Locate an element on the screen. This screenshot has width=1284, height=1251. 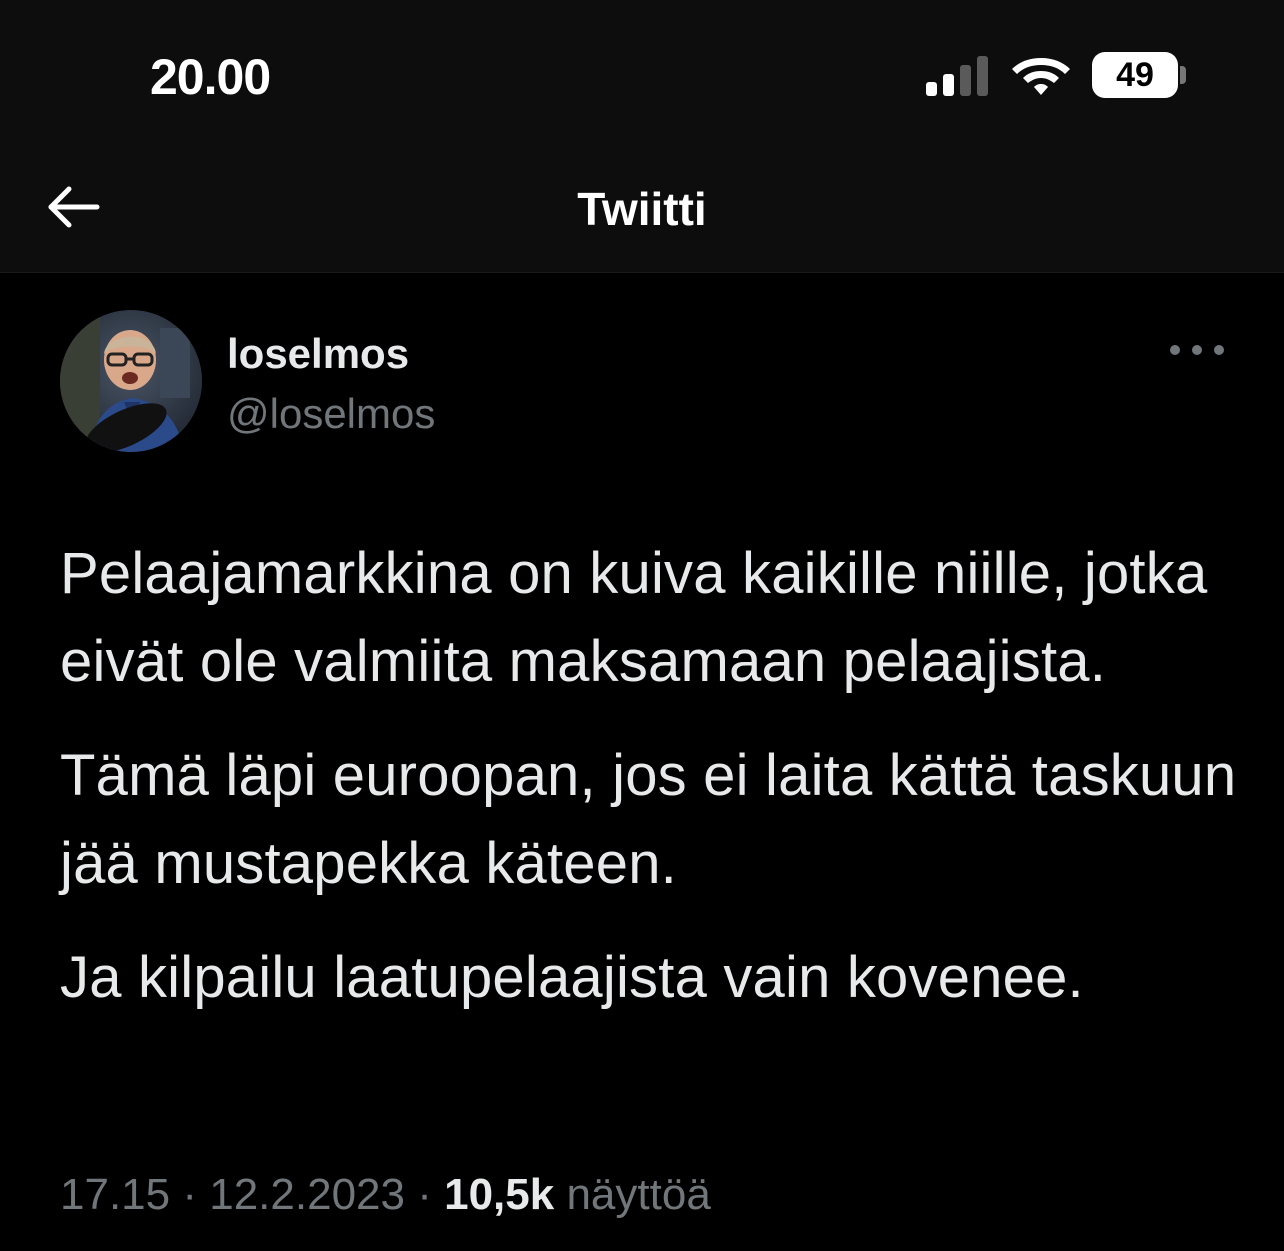
battery-indicator: 49 is located at coordinates (1135, 75).